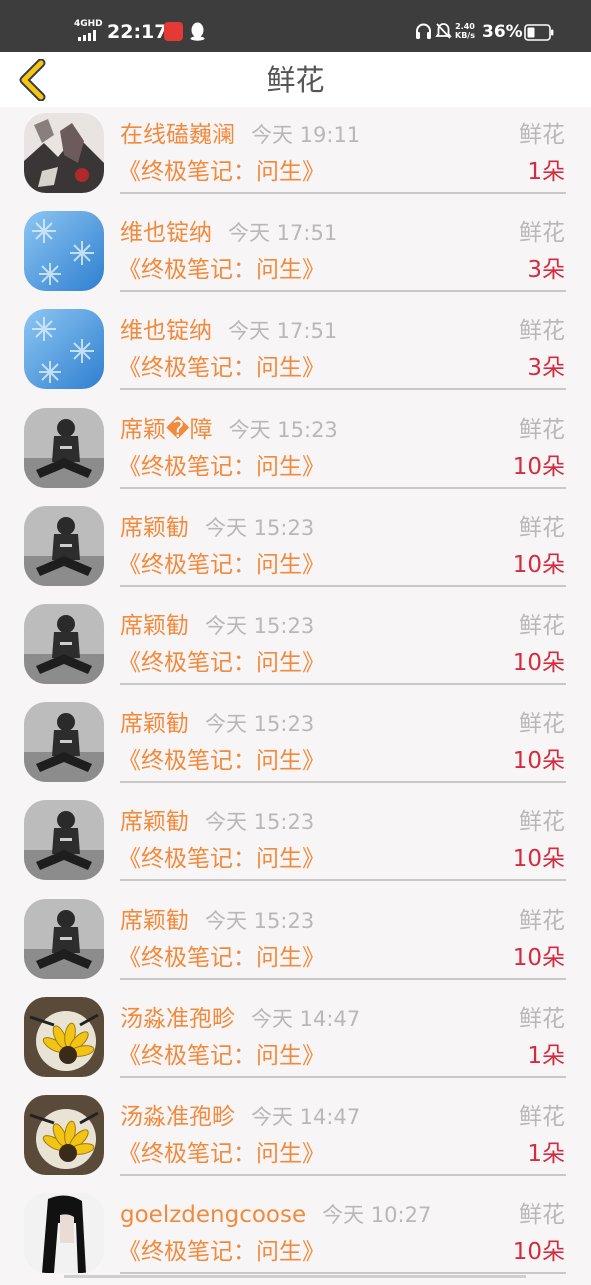  I want to click on scroll-indicator, so click(295, 1276).